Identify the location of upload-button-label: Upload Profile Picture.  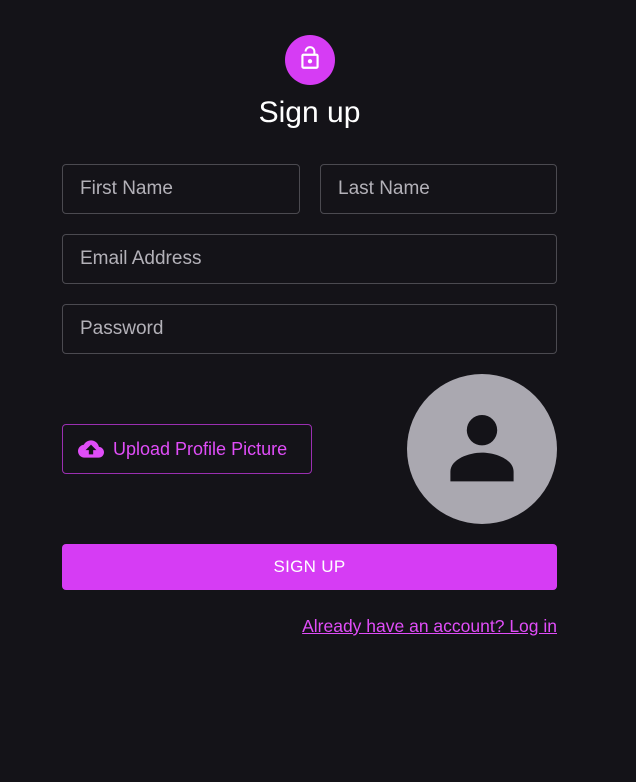
(200, 448).